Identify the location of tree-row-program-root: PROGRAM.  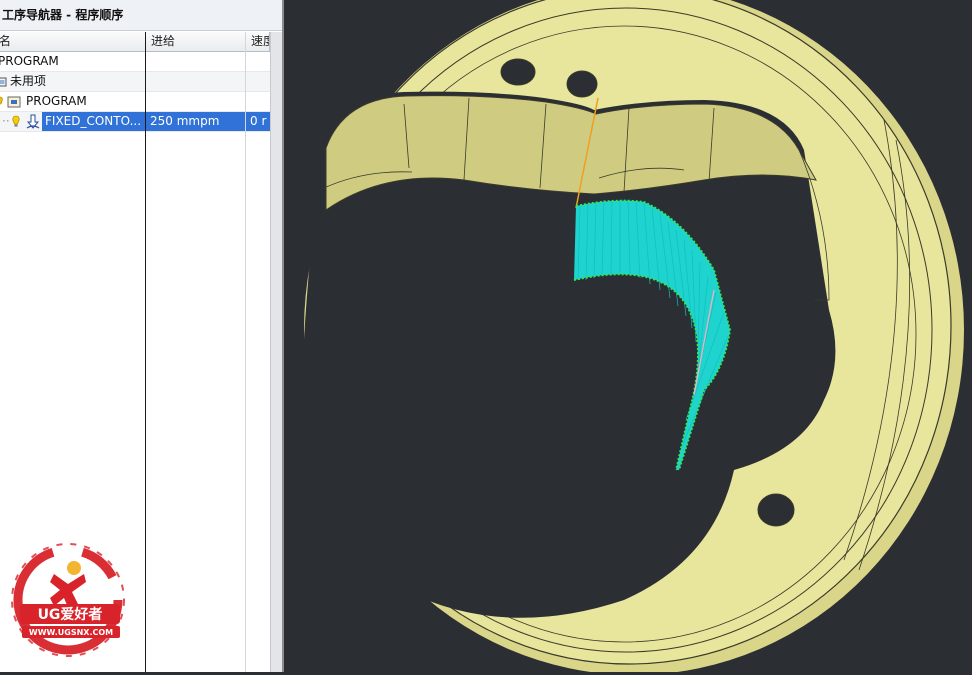
(135, 62).